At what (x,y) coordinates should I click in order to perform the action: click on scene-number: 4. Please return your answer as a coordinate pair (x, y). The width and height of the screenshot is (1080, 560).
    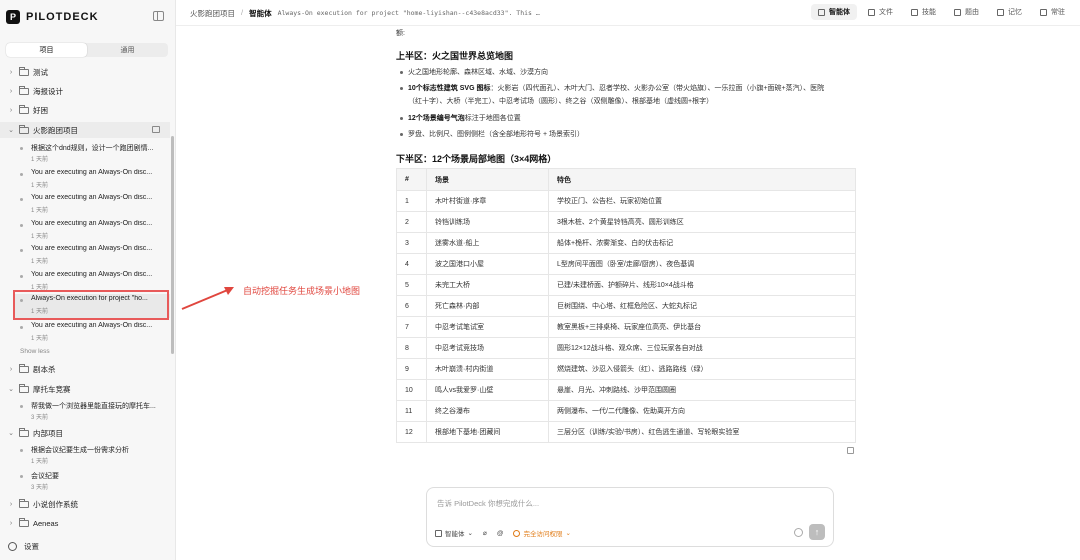
    Looking at the image, I should click on (411, 264).